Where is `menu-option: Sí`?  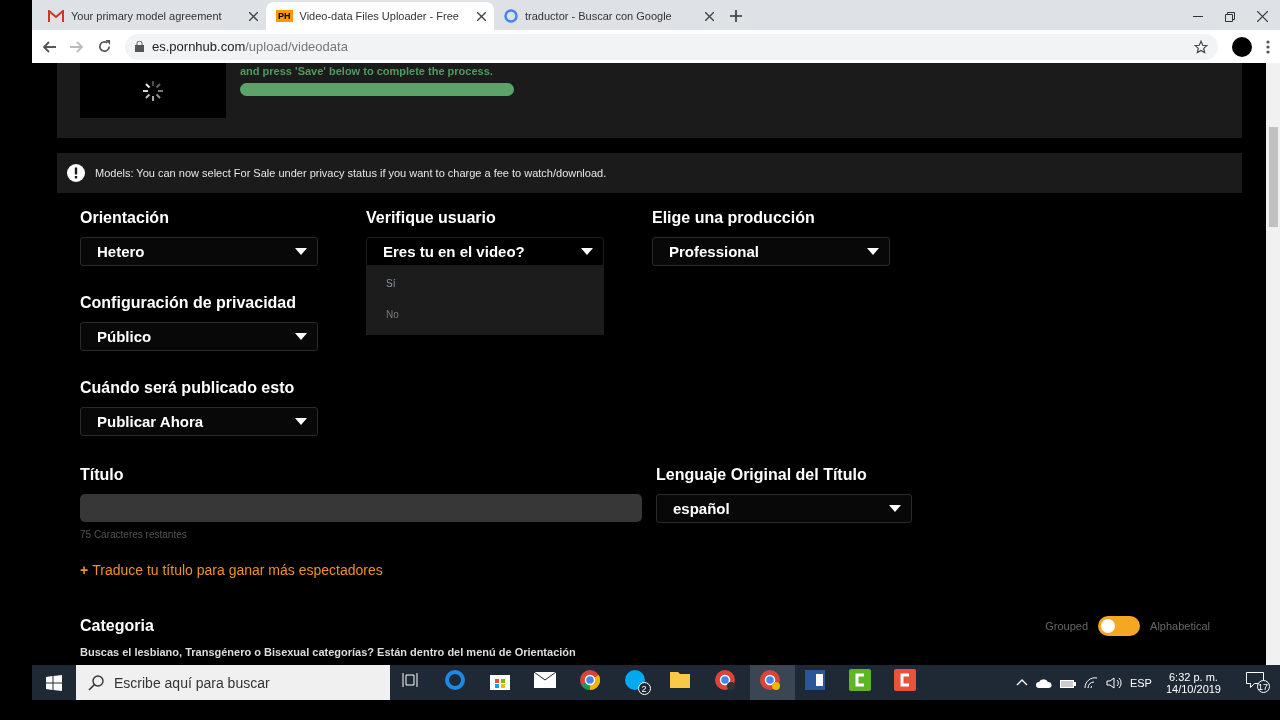 menu-option: Sí is located at coordinates (391, 283).